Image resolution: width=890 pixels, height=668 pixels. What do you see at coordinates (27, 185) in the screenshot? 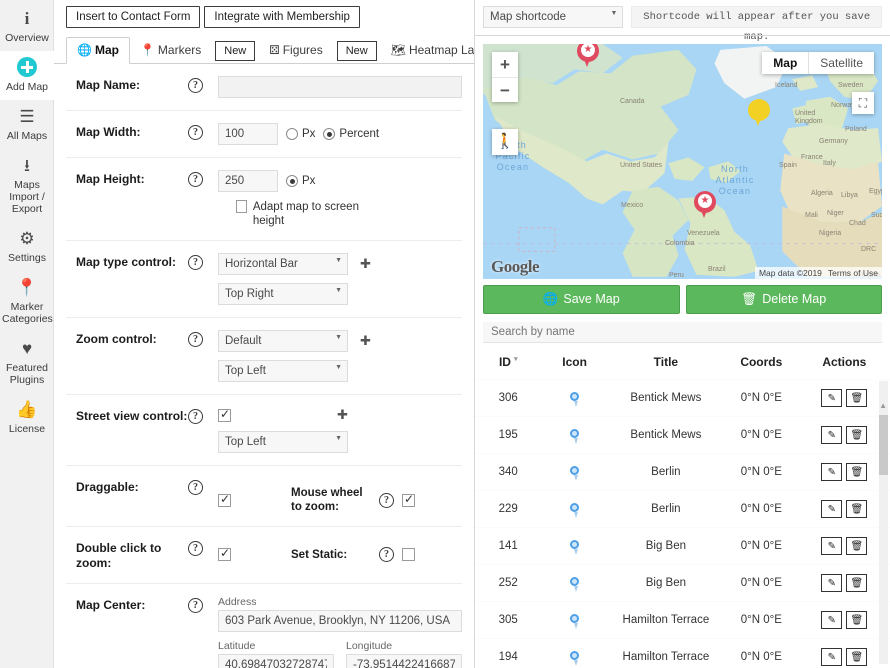
I see `sidebar-item-maps-import-export: ⭳ Maps Import / Export` at bounding box center [27, 185].